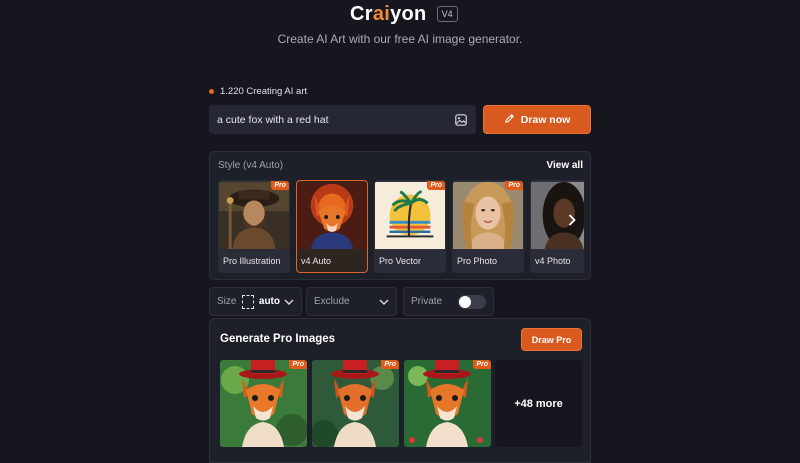 The height and width of the screenshot is (463, 800). Describe the element at coordinates (427, 301) in the screenshot. I see `private-label: Private` at that location.